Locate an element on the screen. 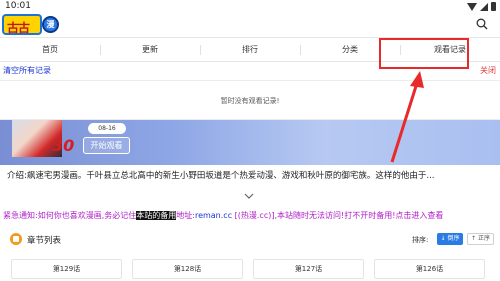 The image size is (500, 281). clear-all-history-link: 清空所有记录 is located at coordinates (27, 70).